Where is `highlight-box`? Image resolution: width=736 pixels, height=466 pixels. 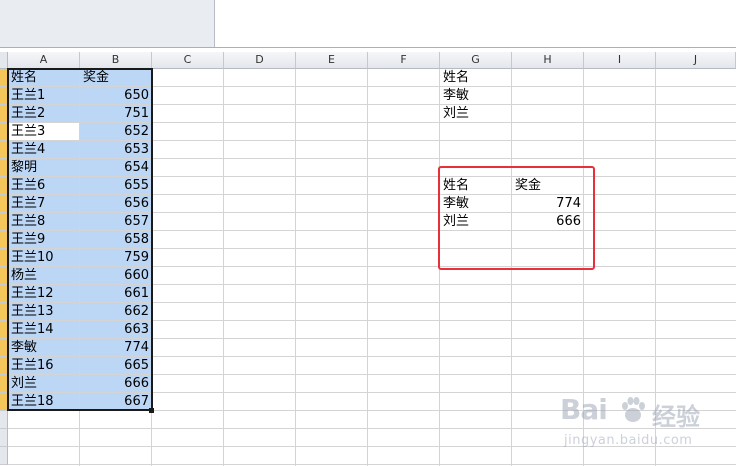
highlight-box is located at coordinates (516, 218).